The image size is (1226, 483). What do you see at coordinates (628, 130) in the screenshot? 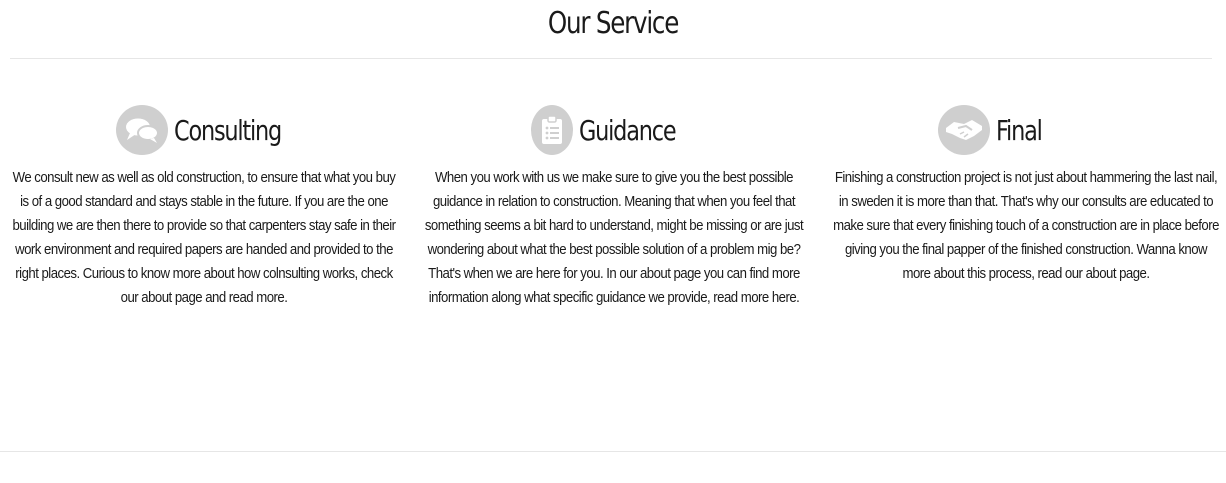
I see `service-title: Guidance` at bounding box center [628, 130].